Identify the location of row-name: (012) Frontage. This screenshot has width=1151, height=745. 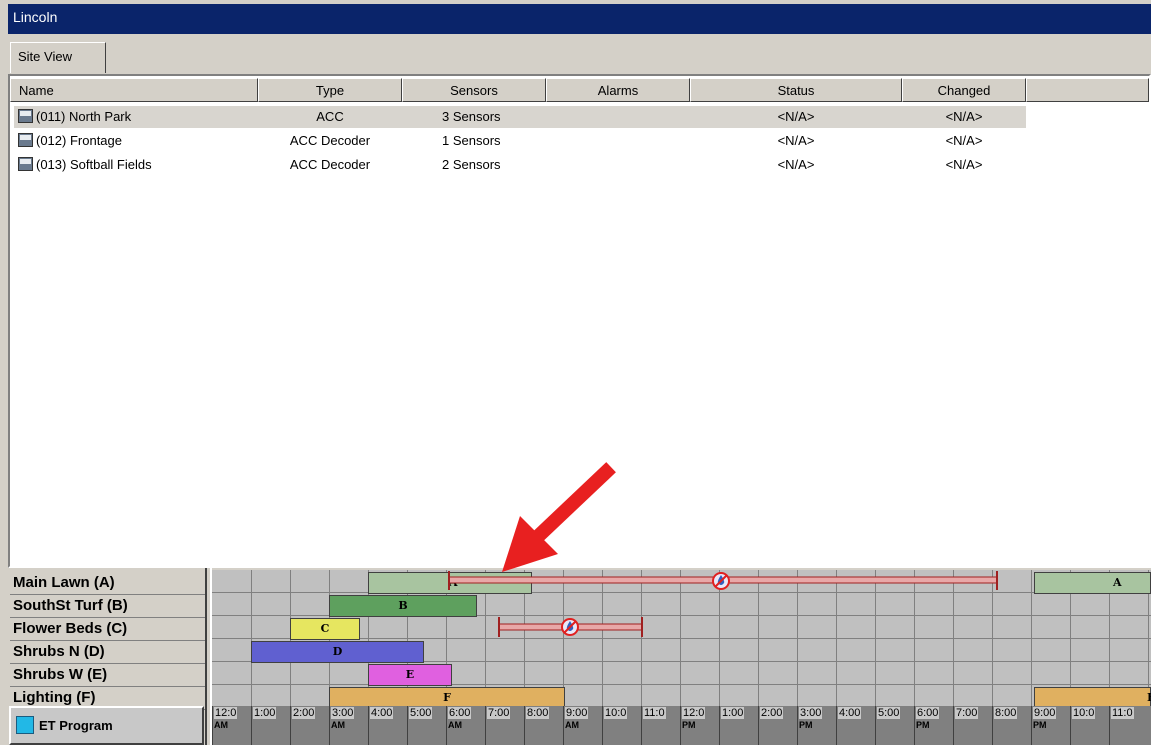
(79, 140).